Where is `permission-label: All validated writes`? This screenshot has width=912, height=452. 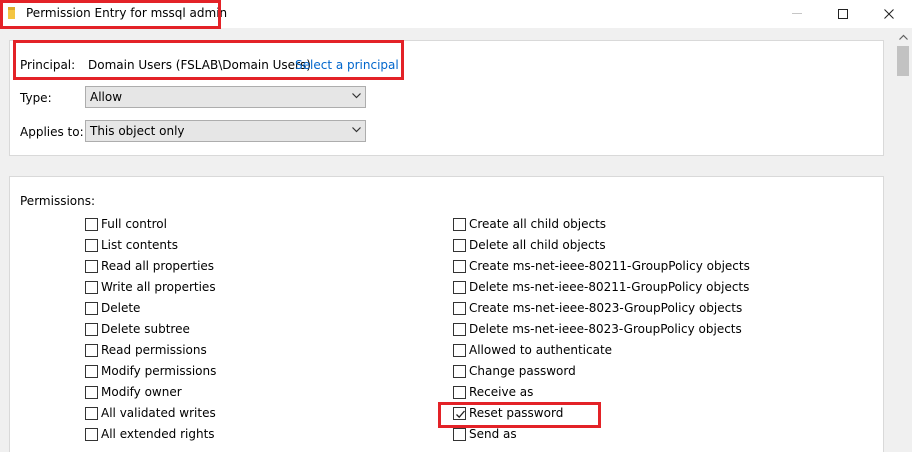 permission-label: All validated writes is located at coordinates (158, 413).